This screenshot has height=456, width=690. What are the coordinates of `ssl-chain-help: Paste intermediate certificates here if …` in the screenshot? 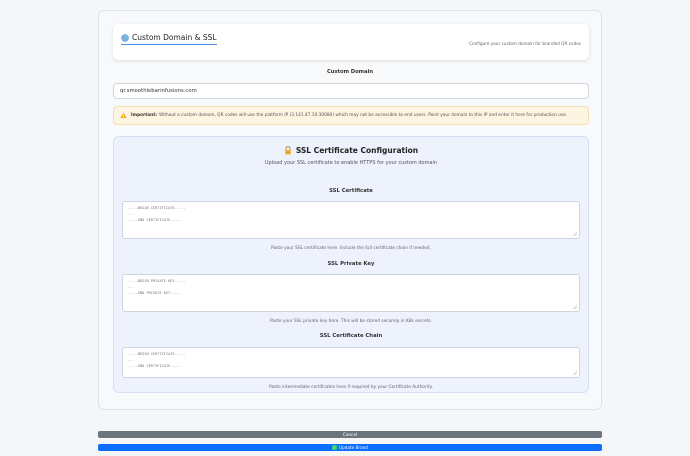 It's located at (351, 387).